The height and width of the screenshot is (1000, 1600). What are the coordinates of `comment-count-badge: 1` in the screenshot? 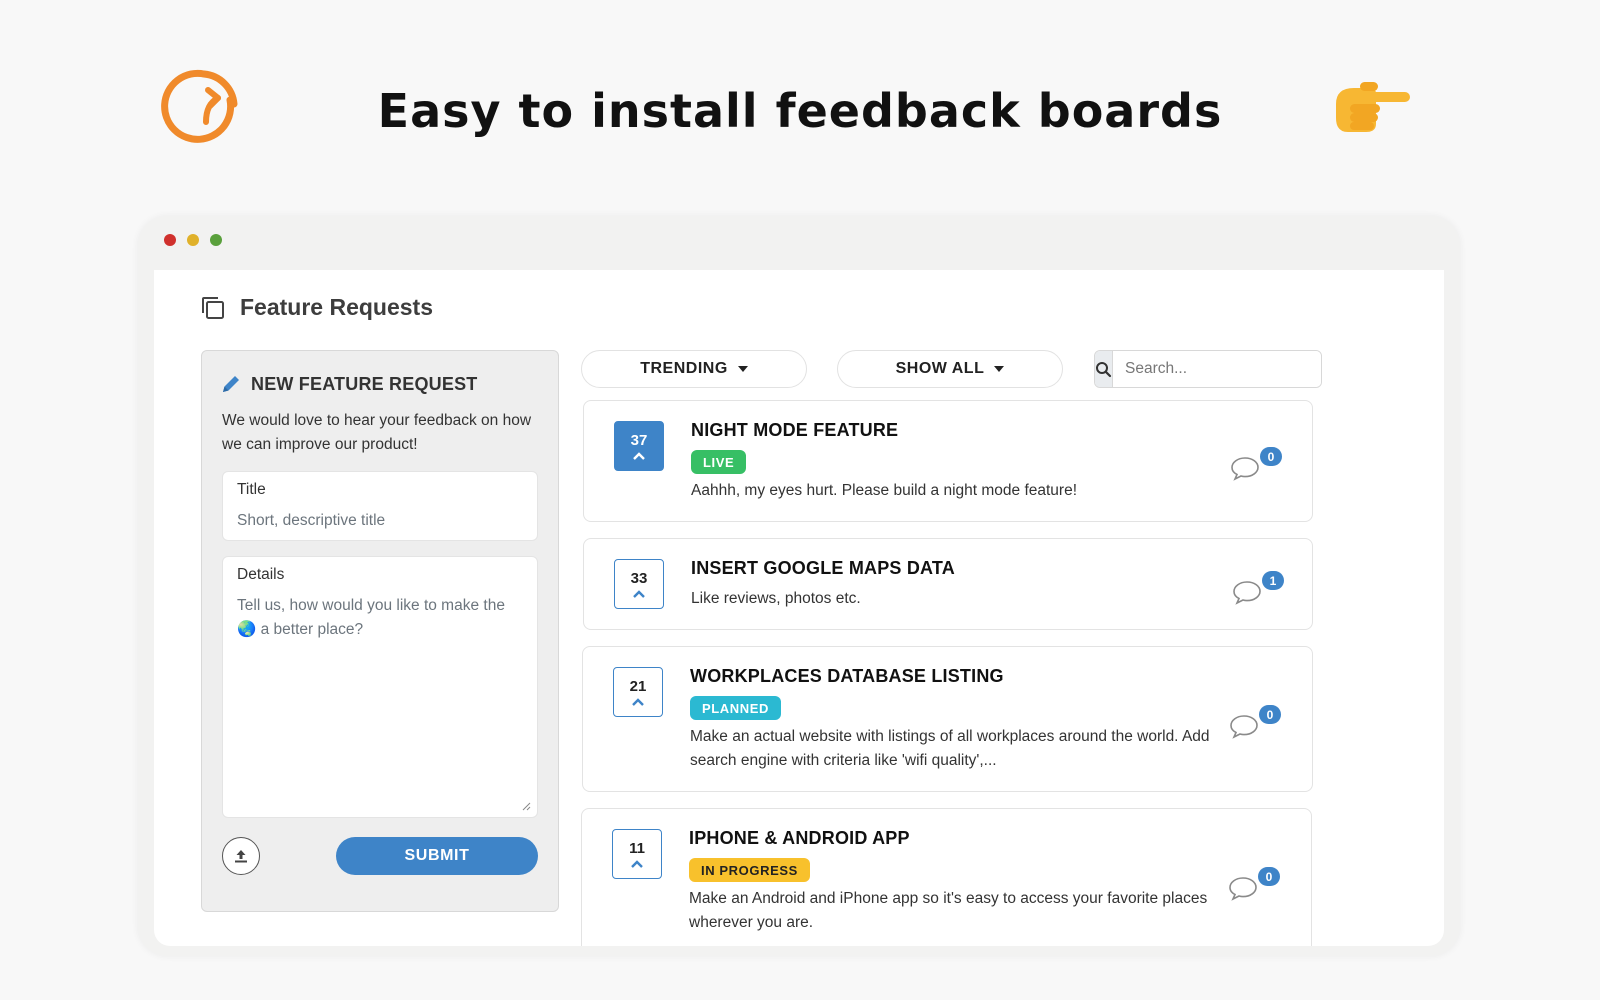 It's located at (1273, 580).